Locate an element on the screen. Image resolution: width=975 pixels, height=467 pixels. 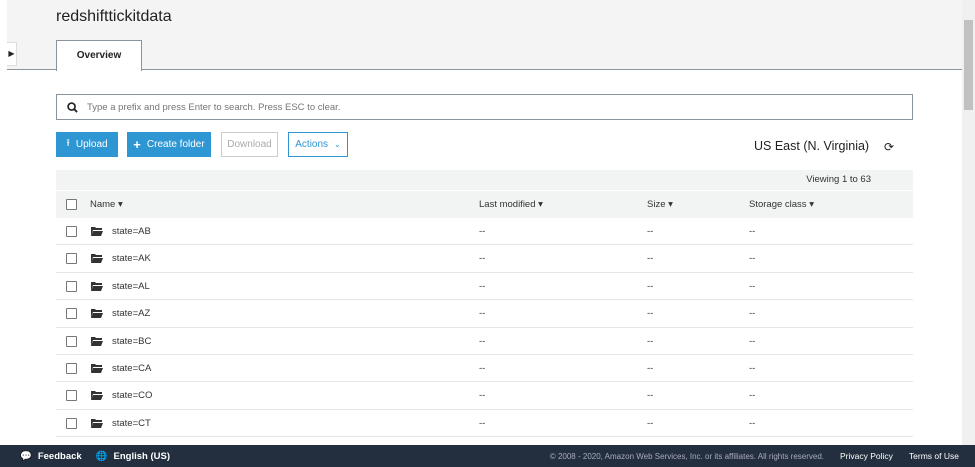
folder-name-link: state=BC is located at coordinates (131, 341).